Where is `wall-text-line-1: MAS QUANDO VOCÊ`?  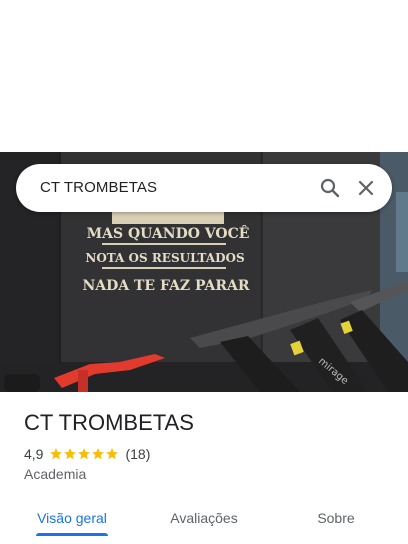 wall-text-line-1: MAS QUANDO VOCÊ is located at coordinates (168, 233).